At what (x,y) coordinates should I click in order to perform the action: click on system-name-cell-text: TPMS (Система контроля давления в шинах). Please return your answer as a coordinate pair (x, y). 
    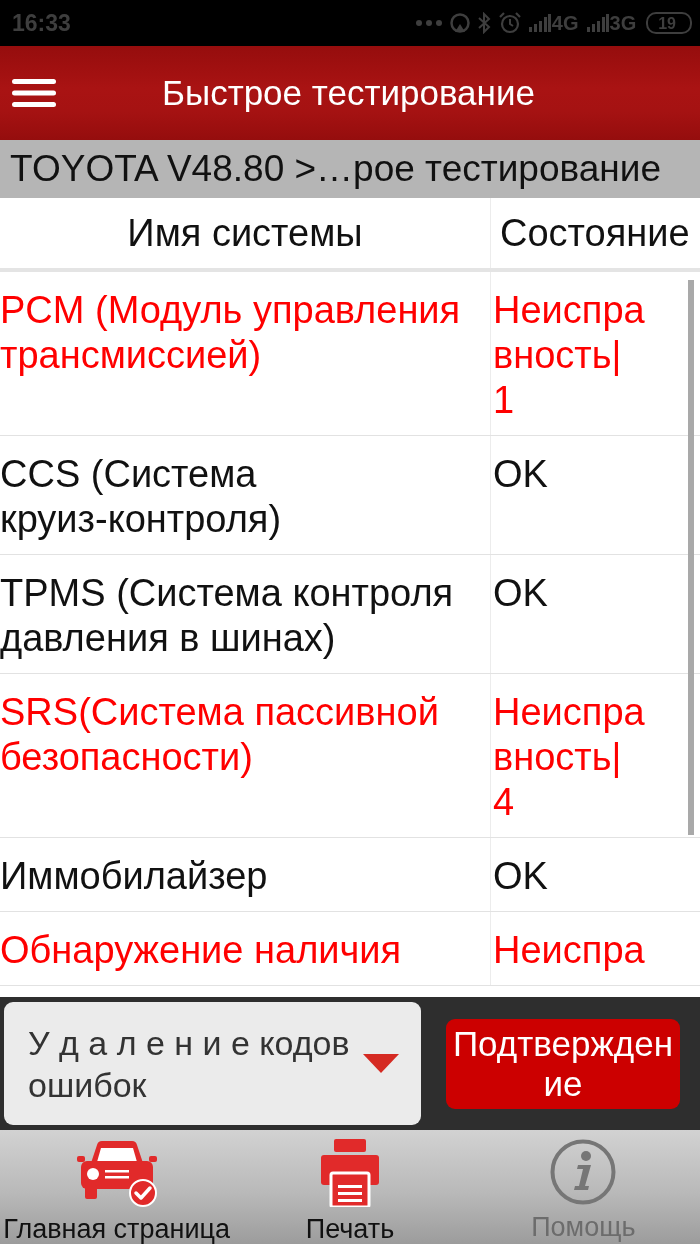
    Looking at the image, I should click on (227, 616).